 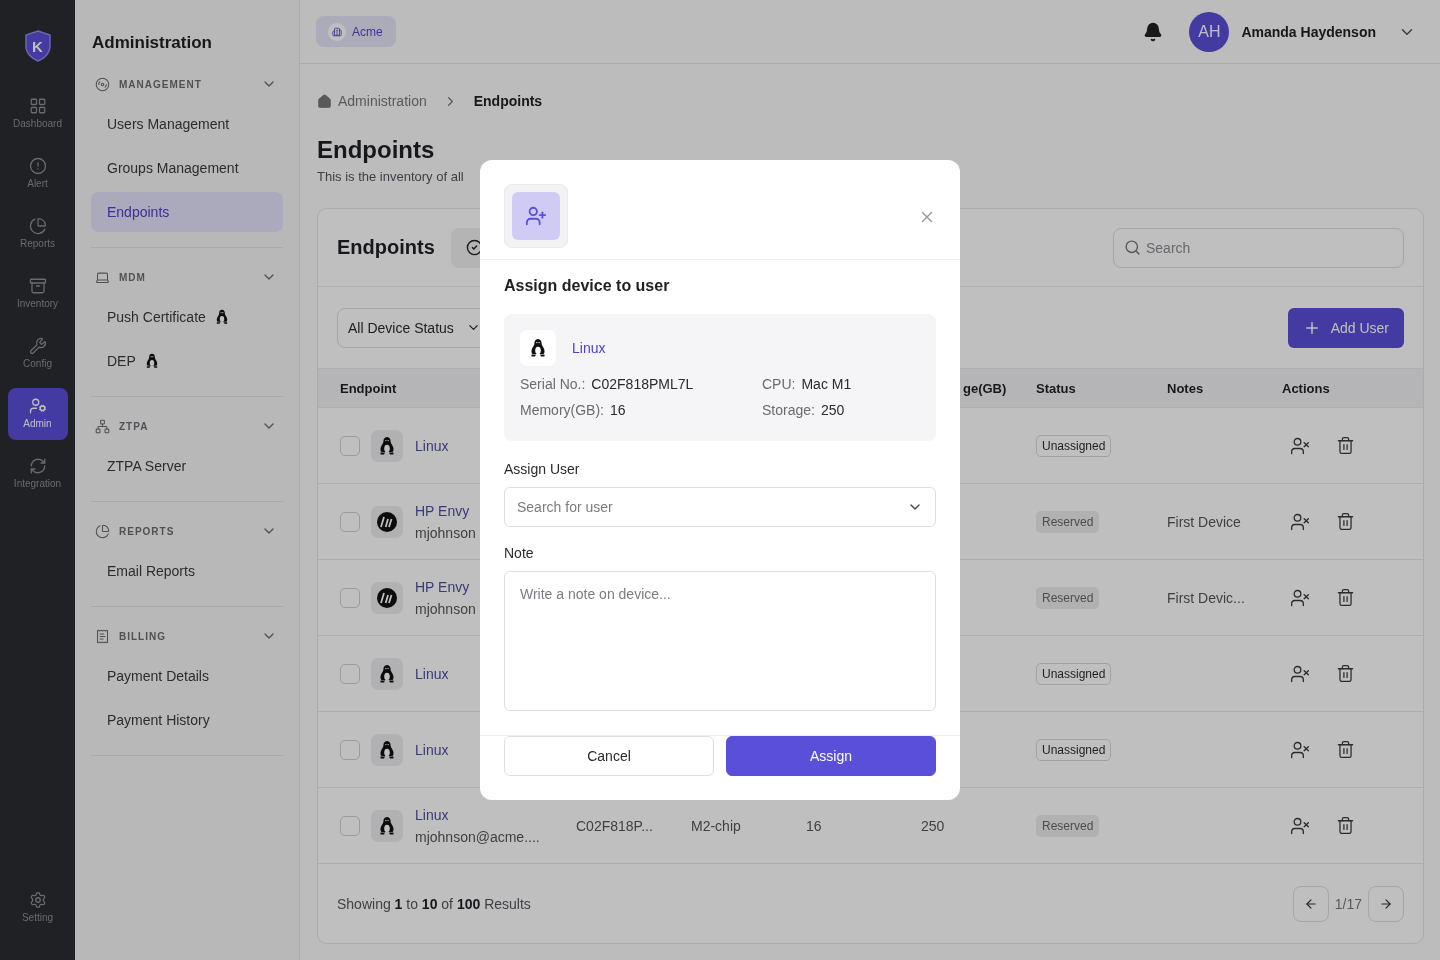 I want to click on rail-nav-item: Integration, so click(x=37, y=474).